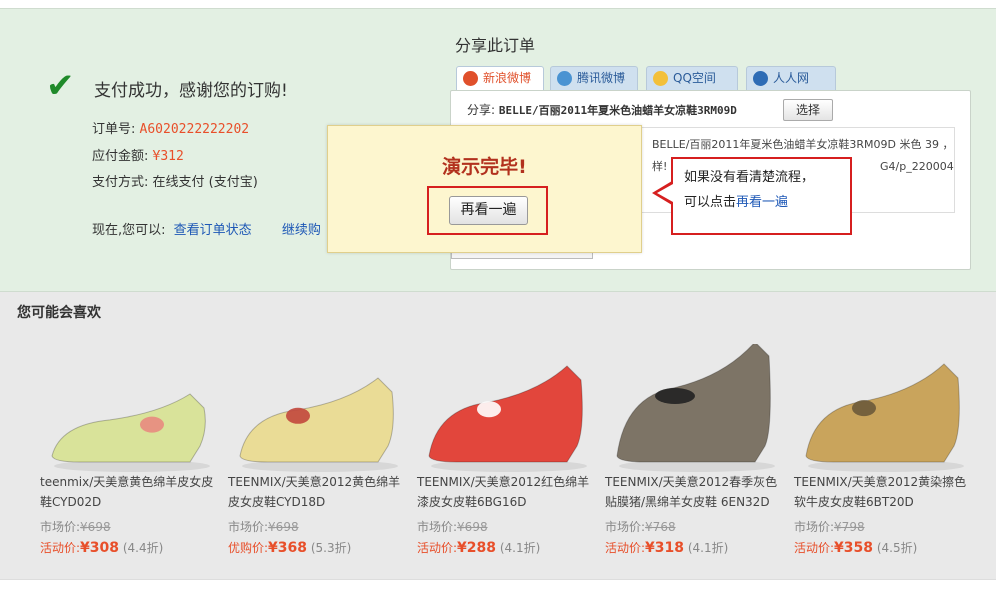  I want to click on product-name: TEENMIX/天美意2012红色绵羊漆皮女皮鞋6BG16D, so click(505, 492).